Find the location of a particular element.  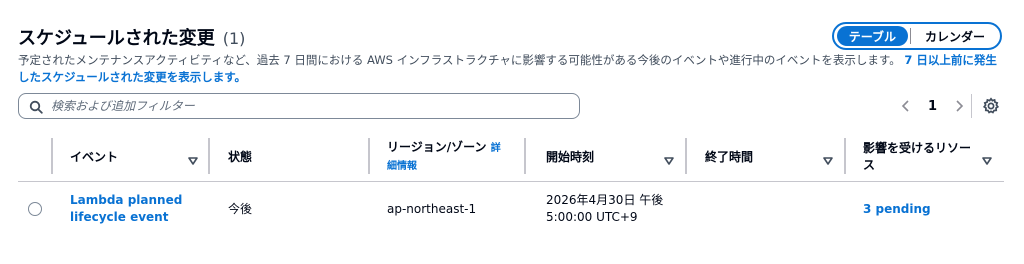

column-label: 影響を受けるリソース is located at coordinates (917, 156).